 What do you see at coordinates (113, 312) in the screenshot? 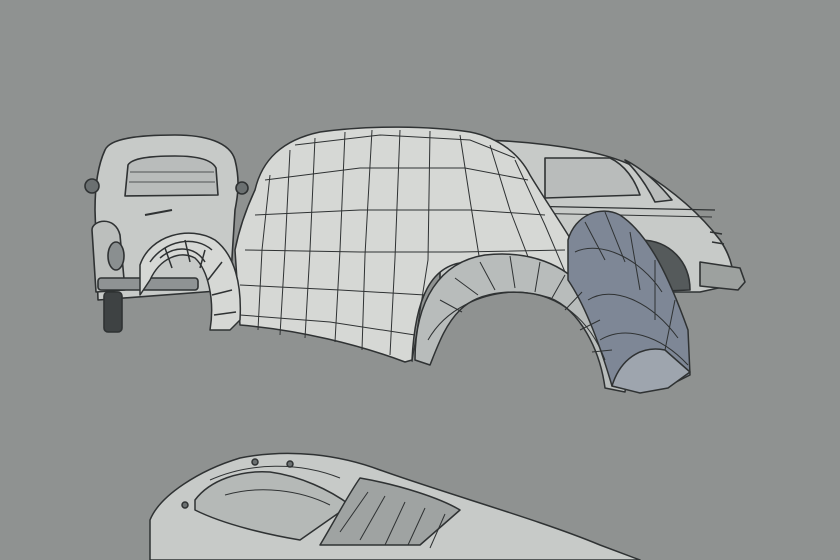
I see `rear-reference-wheel` at bounding box center [113, 312].